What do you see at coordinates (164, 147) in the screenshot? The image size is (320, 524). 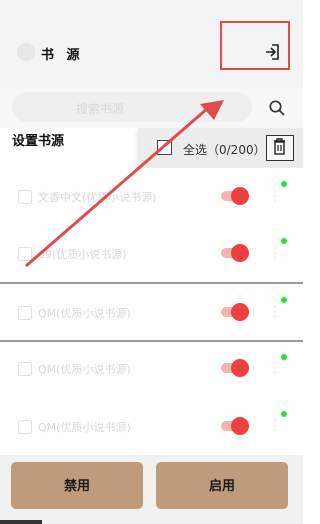 I see `select-all-checkbox` at bounding box center [164, 147].